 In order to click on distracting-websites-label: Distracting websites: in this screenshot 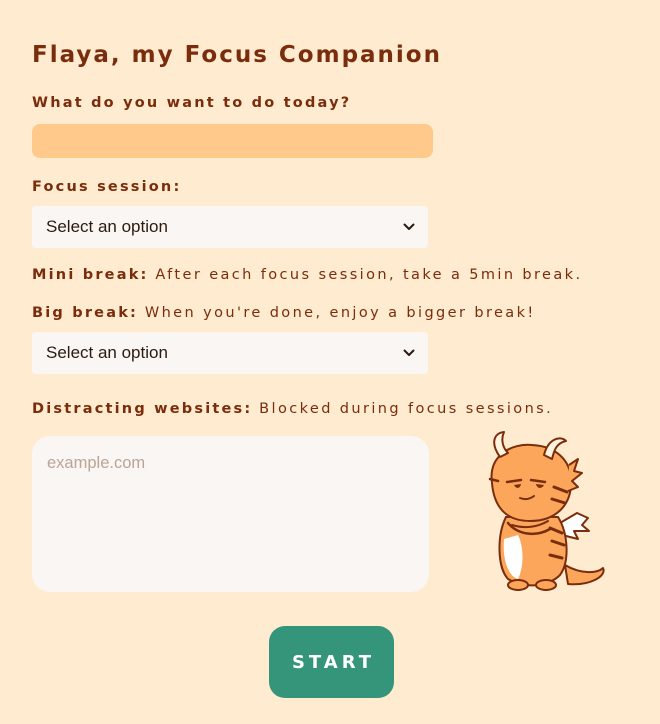, I will do `click(142, 409)`.